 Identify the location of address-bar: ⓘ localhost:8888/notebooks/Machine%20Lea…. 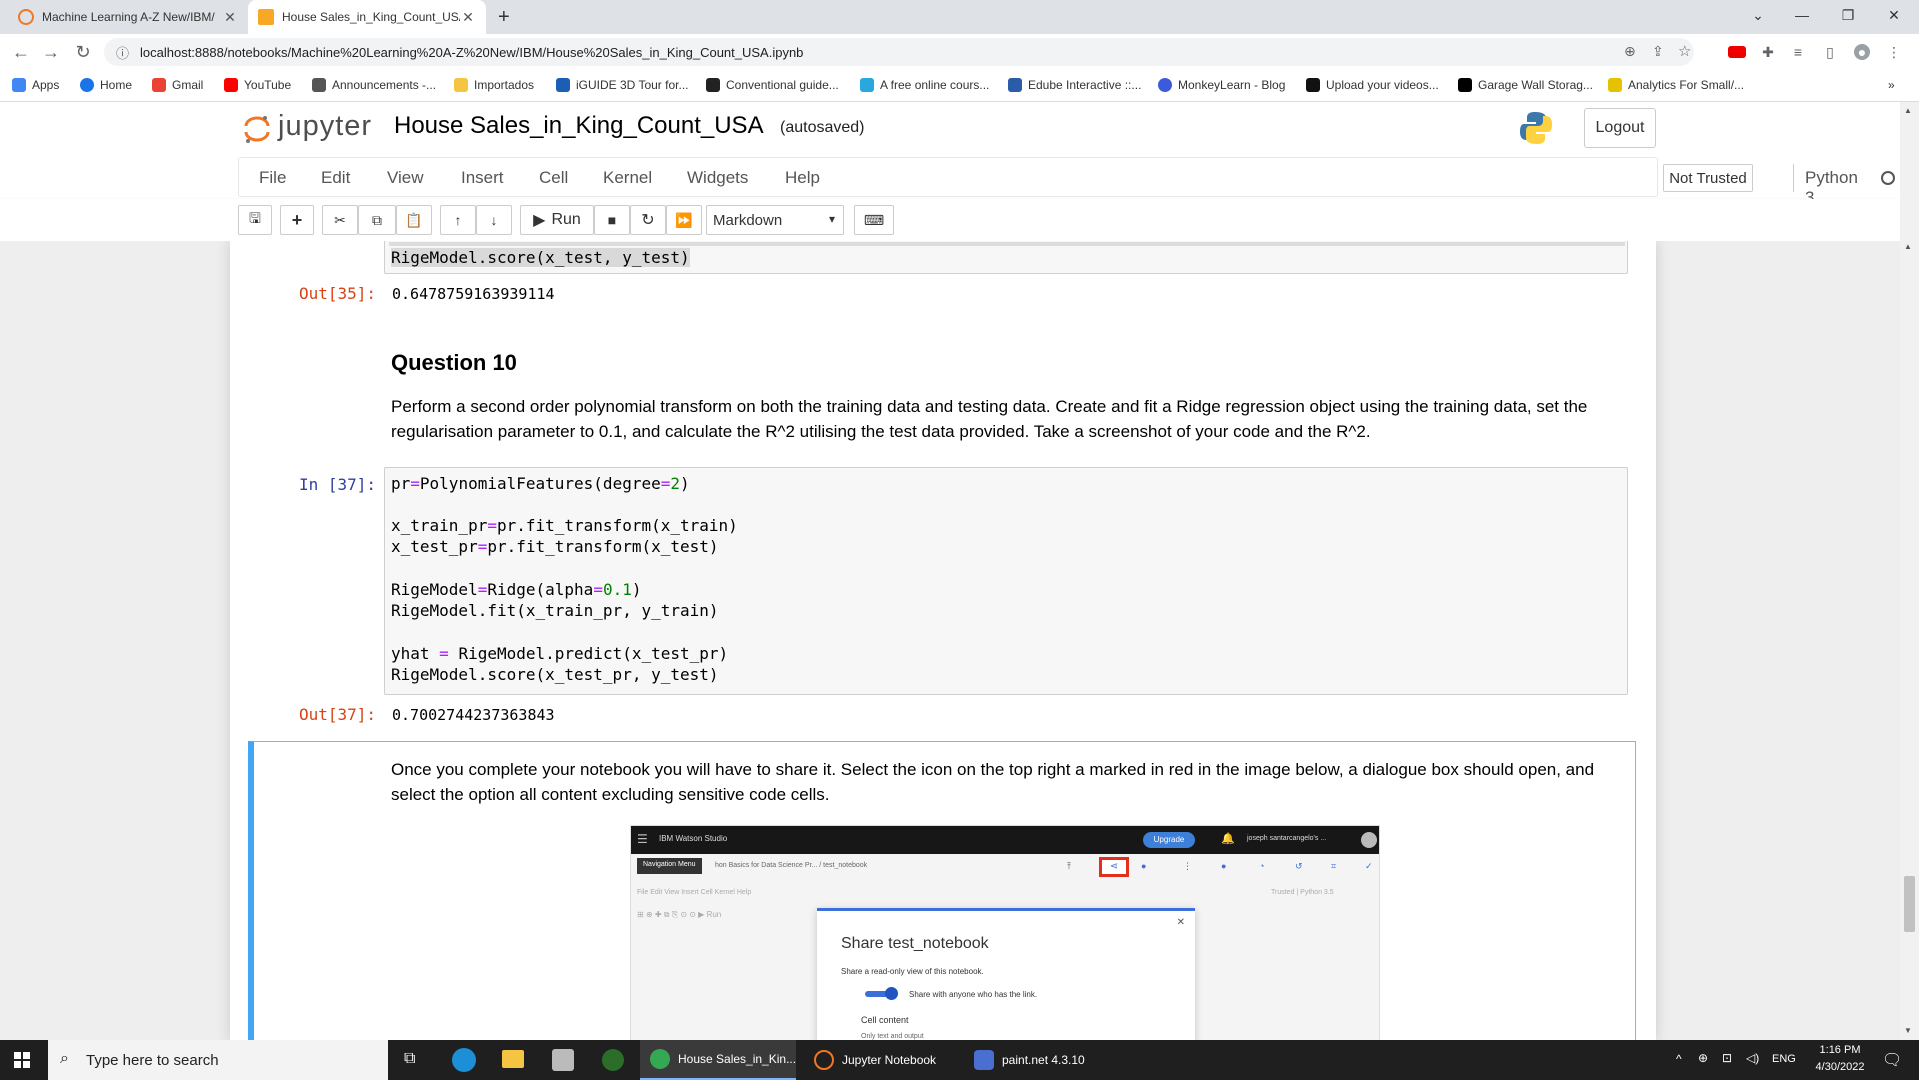
(899, 52).